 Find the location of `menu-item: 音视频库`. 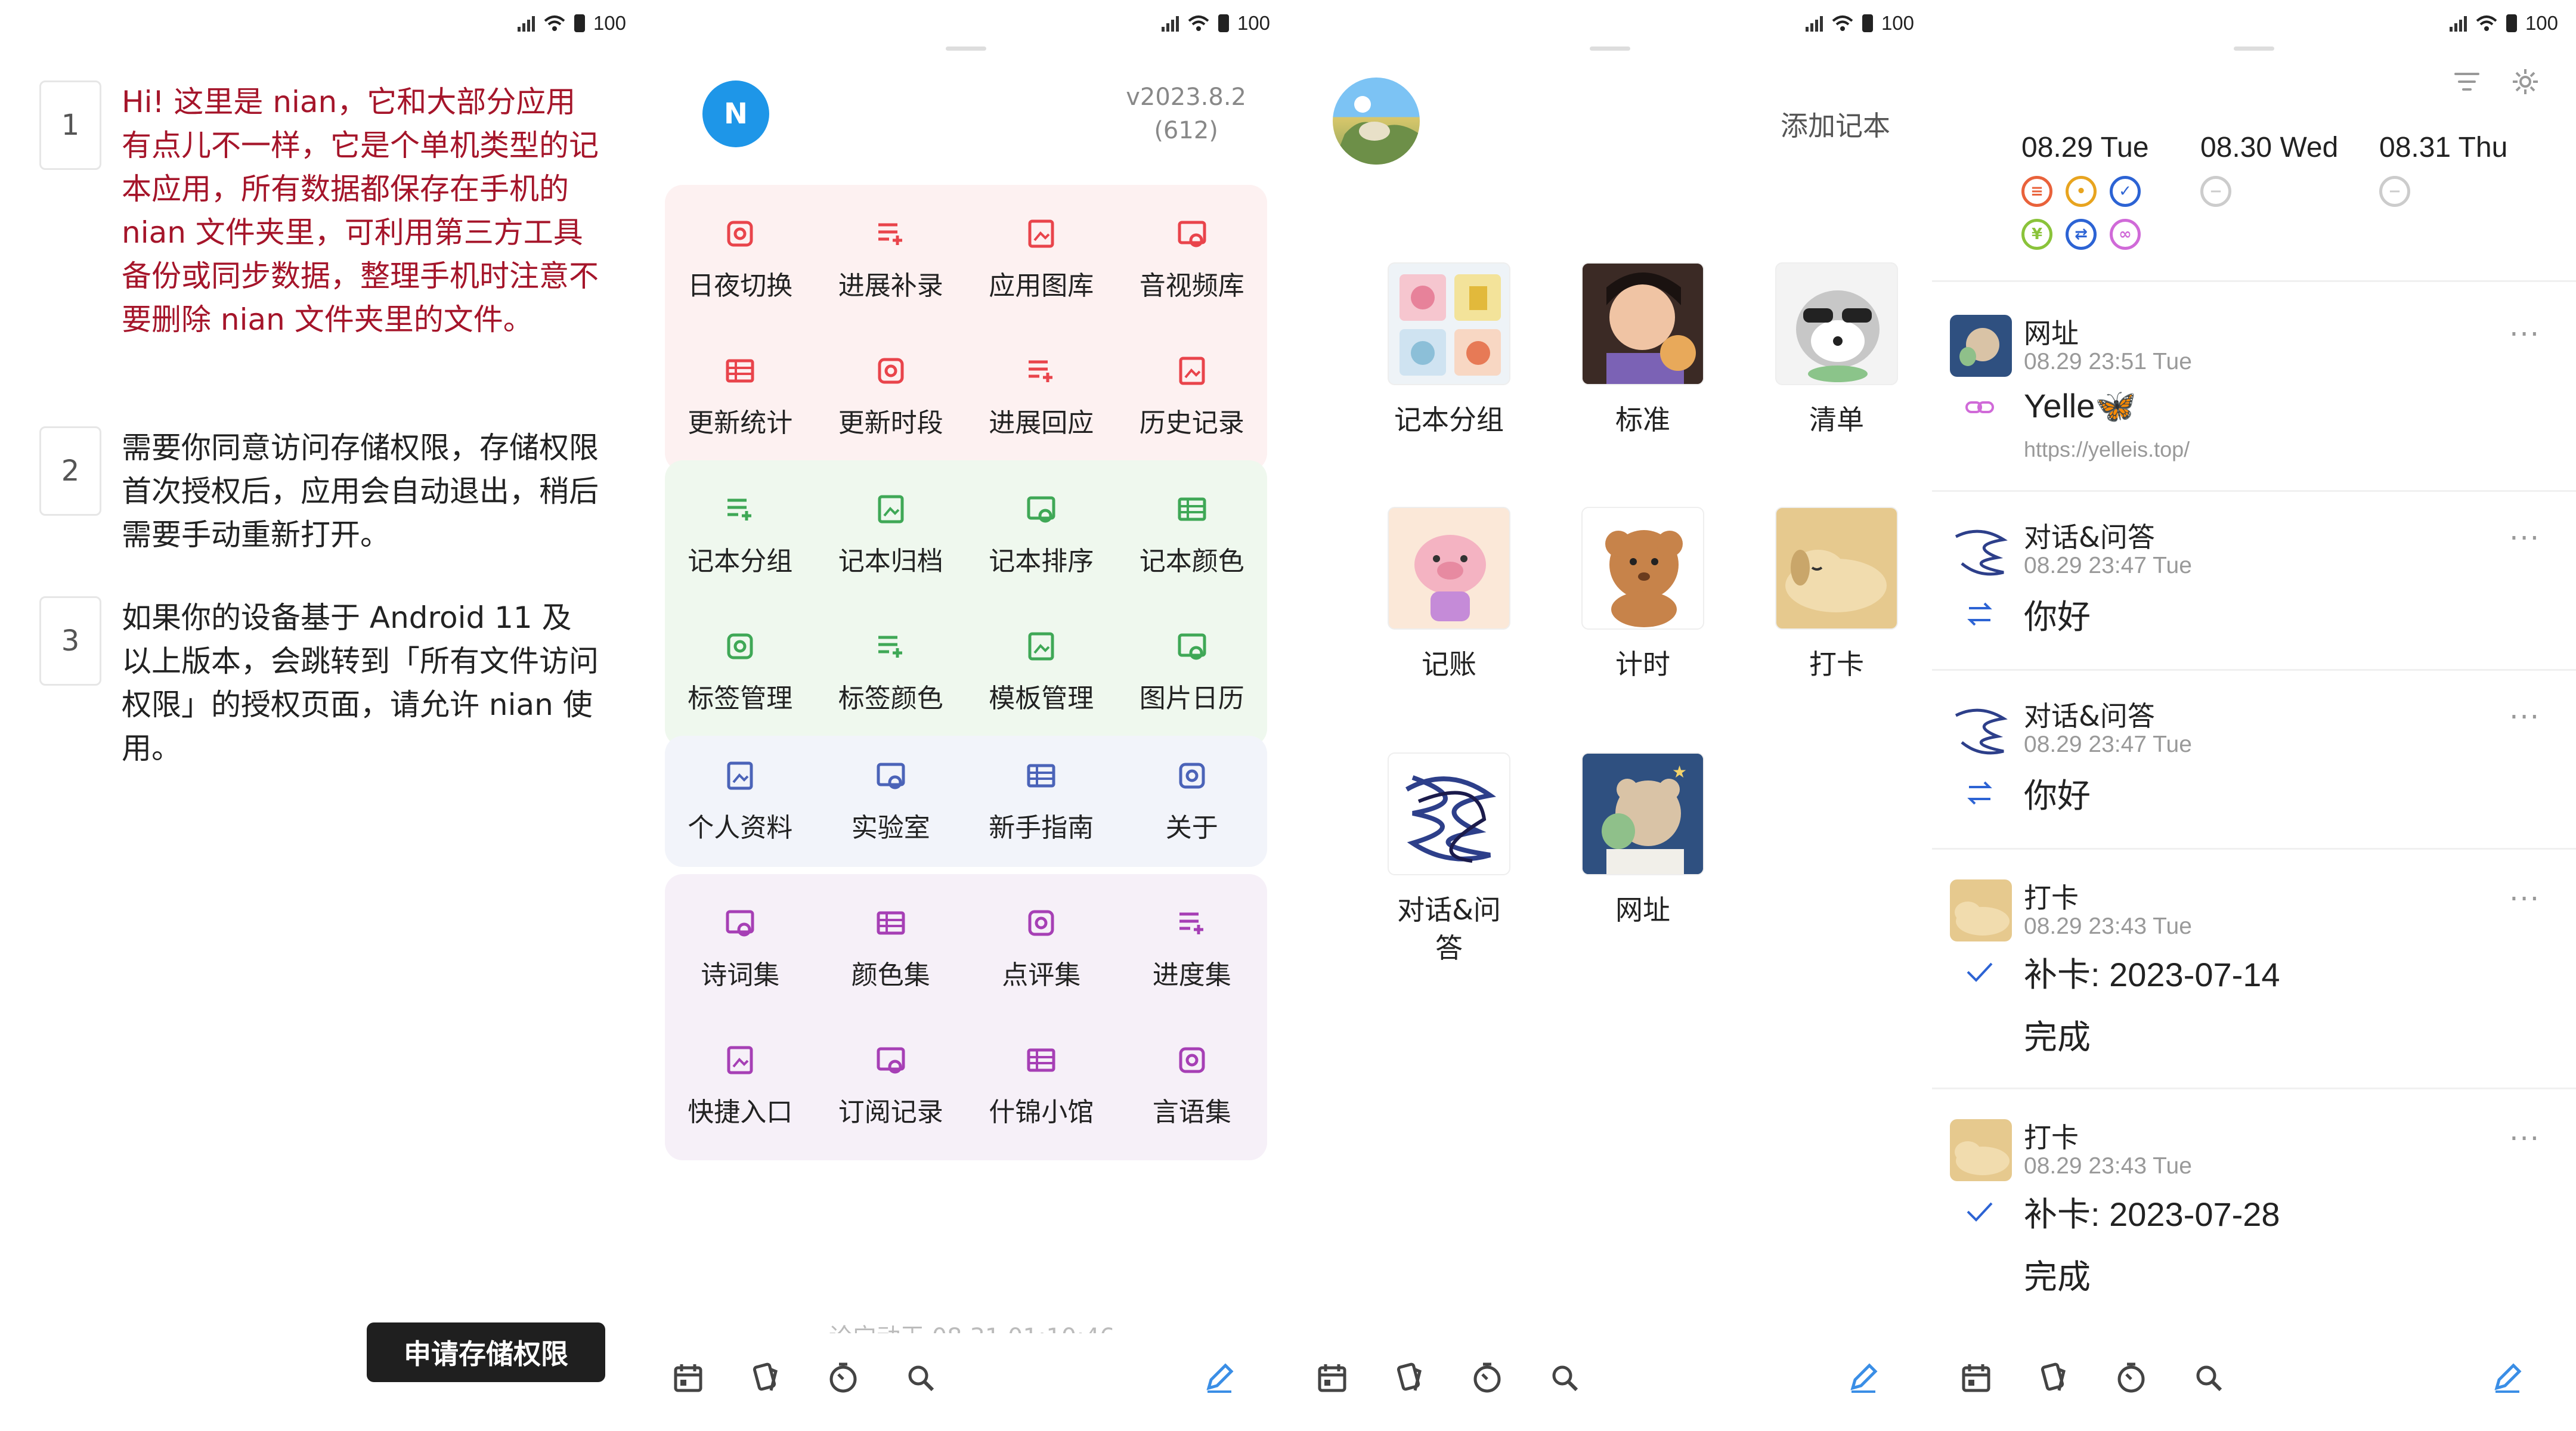

menu-item: 音视频库 is located at coordinates (1193, 259).